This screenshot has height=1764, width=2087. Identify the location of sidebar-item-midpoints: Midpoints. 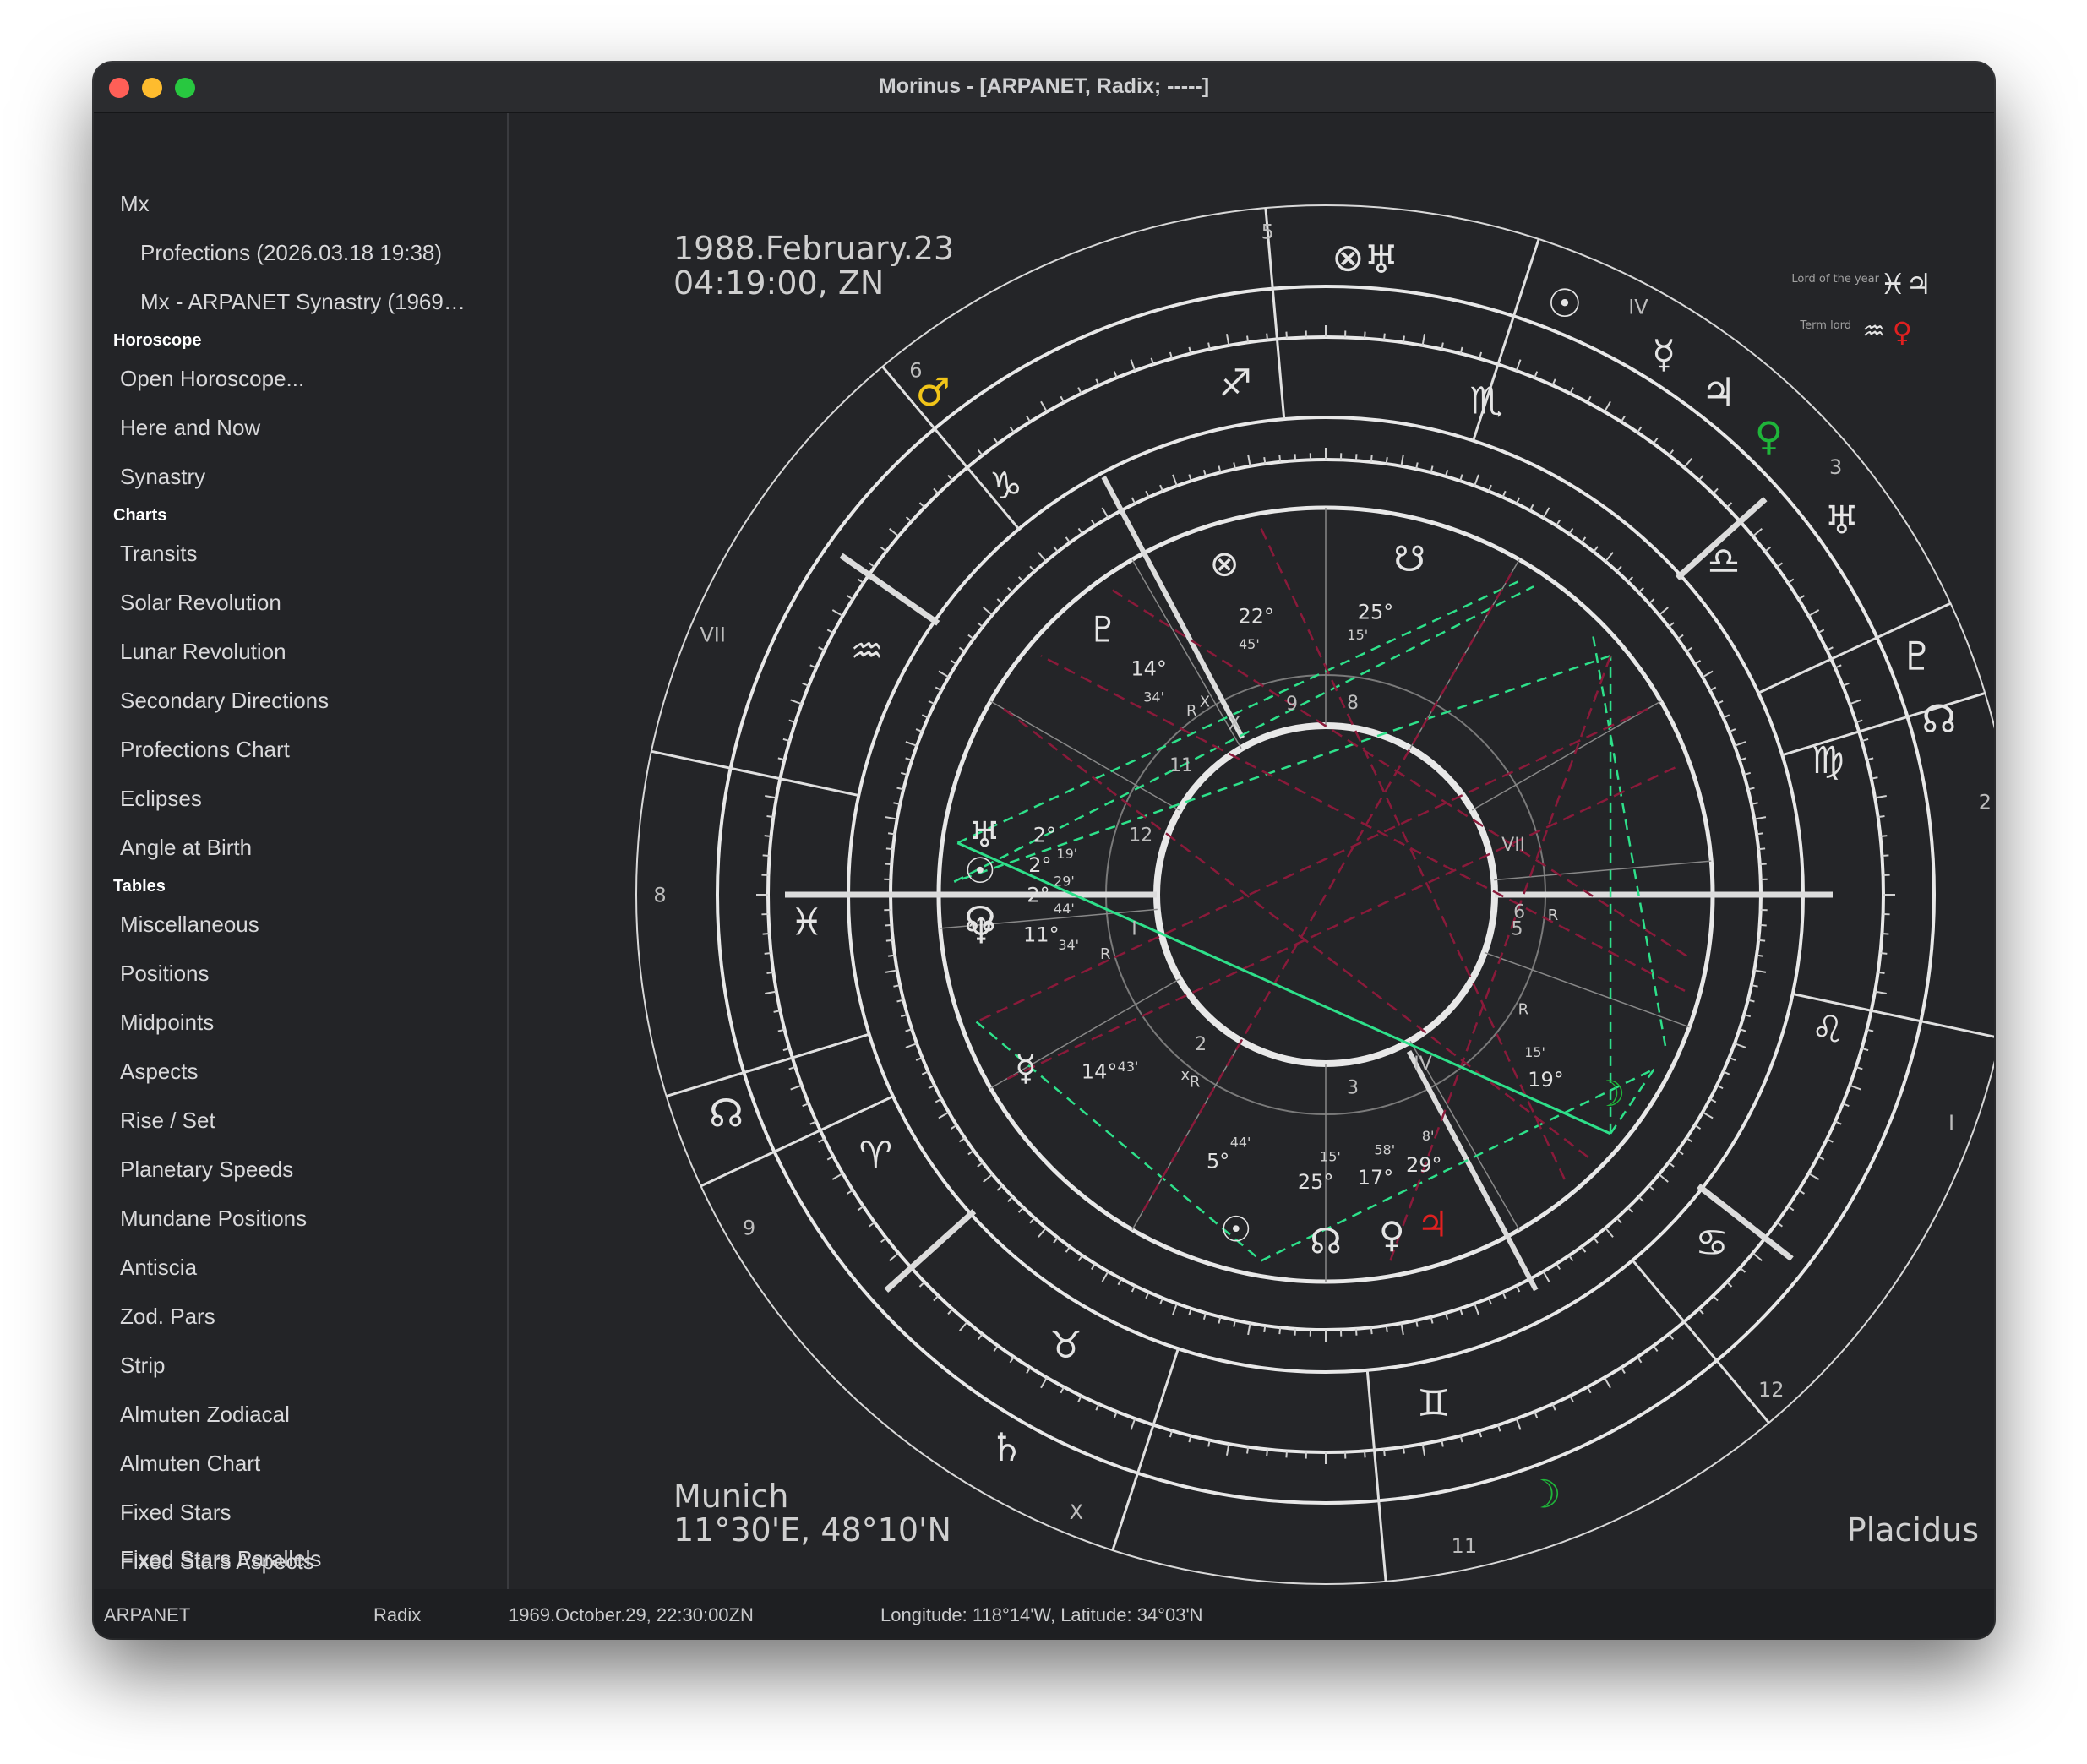
(167, 1023).